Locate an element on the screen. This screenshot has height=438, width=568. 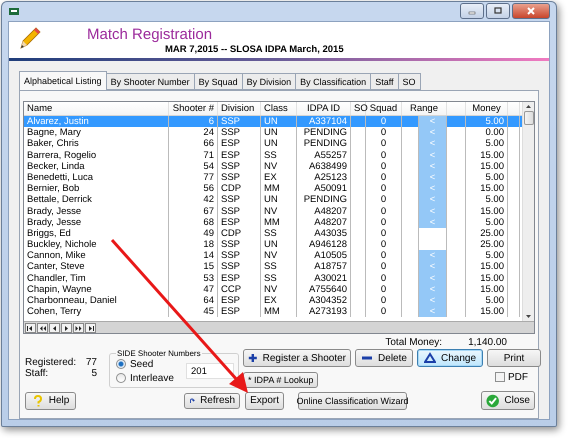
question-mark-icon is located at coordinates (38, 400).